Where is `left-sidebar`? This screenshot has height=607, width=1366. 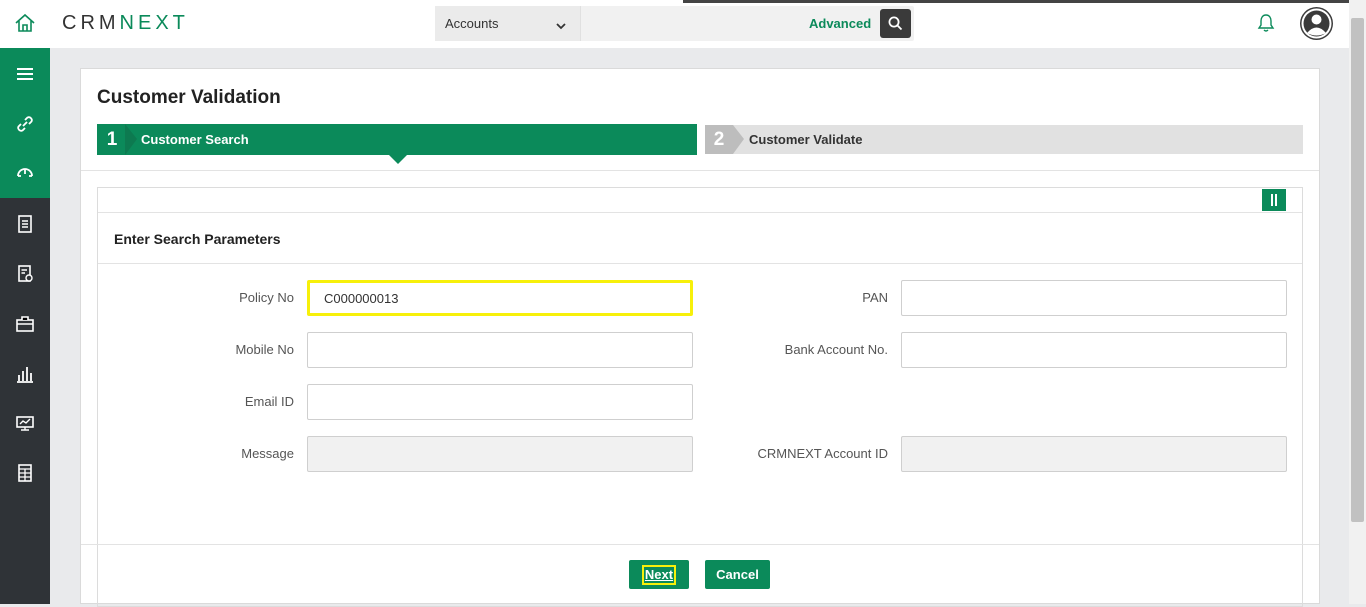
left-sidebar is located at coordinates (25, 326).